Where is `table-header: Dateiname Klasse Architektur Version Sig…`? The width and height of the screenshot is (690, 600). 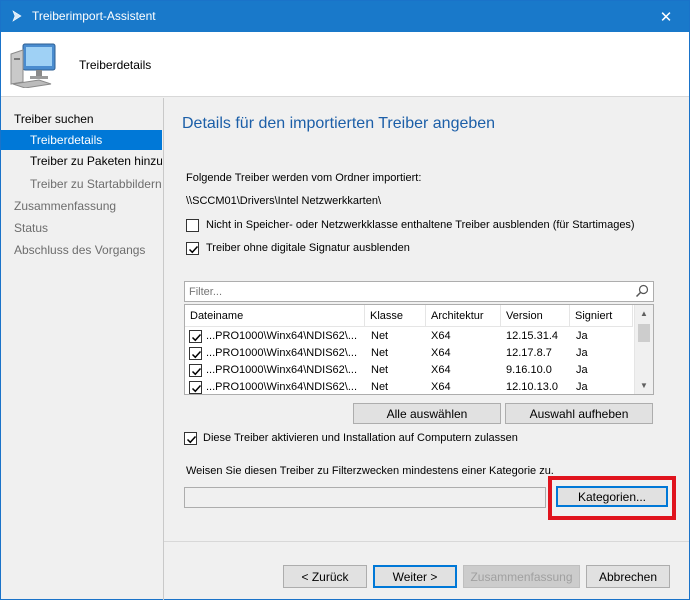
table-header: Dateiname Klasse Architektur Version Sig… is located at coordinates (409, 316).